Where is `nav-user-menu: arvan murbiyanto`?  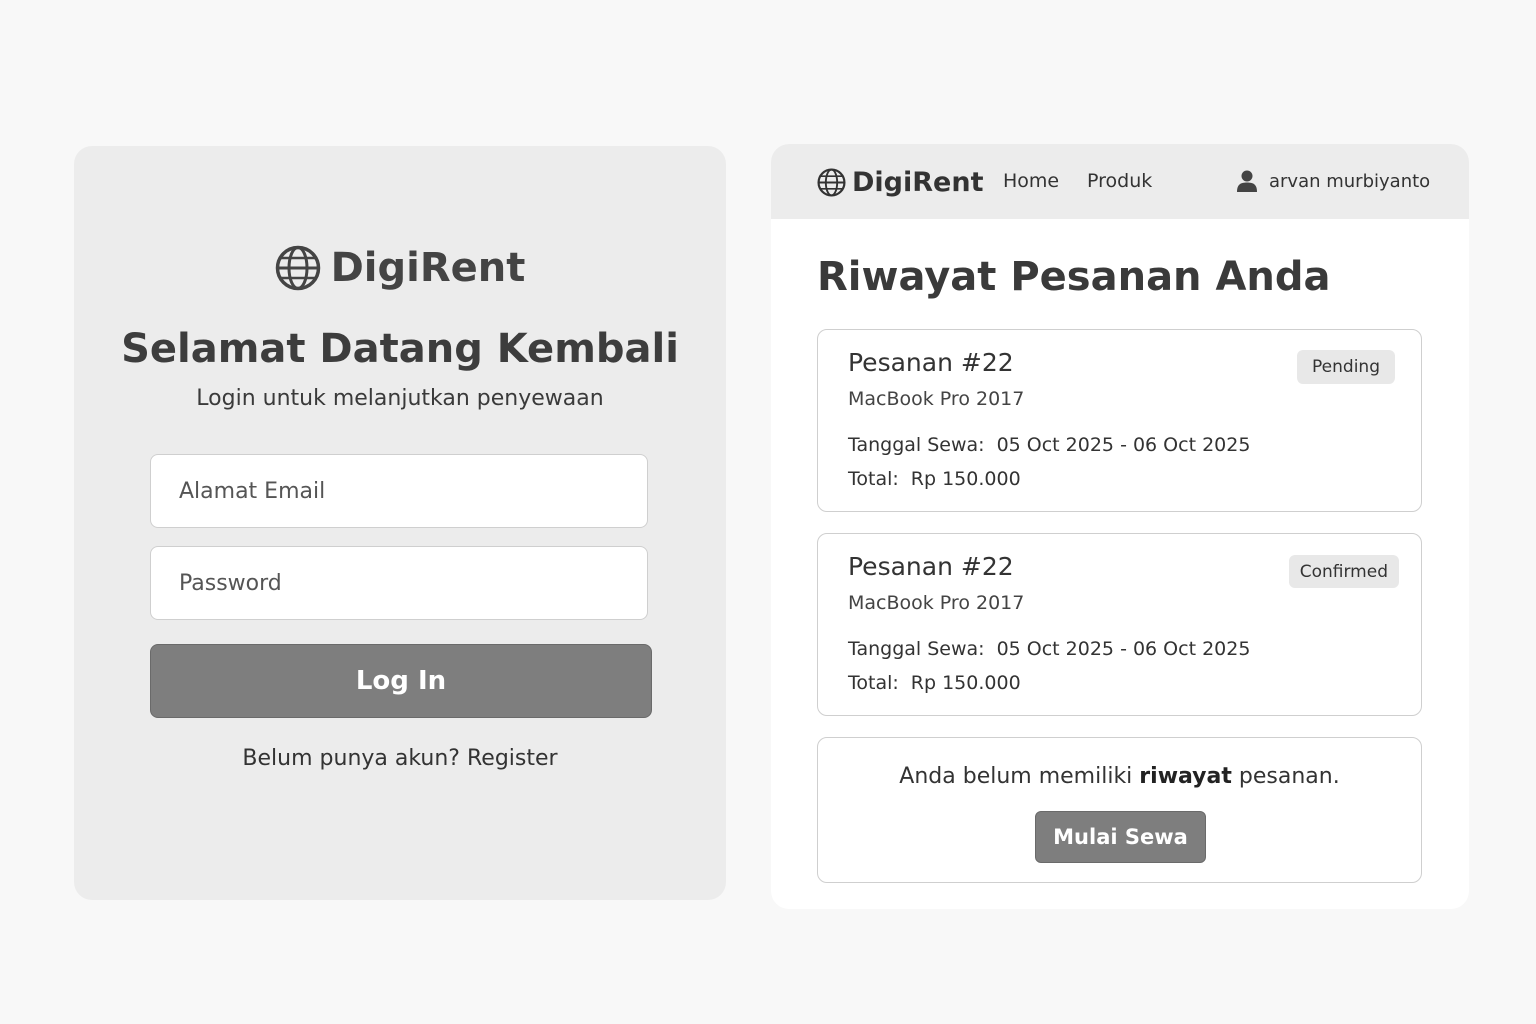 nav-user-menu: arvan murbiyanto is located at coordinates (1333, 181).